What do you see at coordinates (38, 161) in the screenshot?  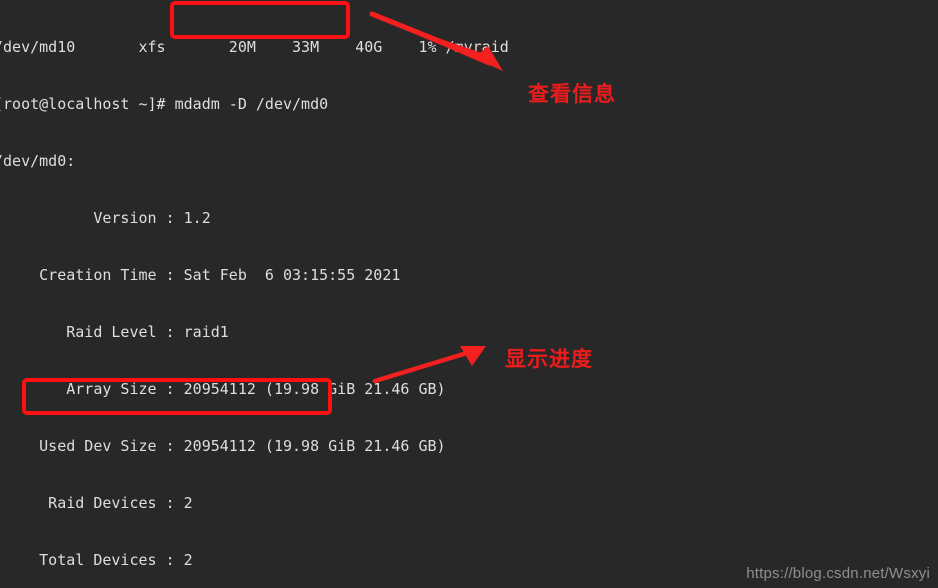 I see `terminal-line: /dev/md0:` at bounding box center [38, 161].